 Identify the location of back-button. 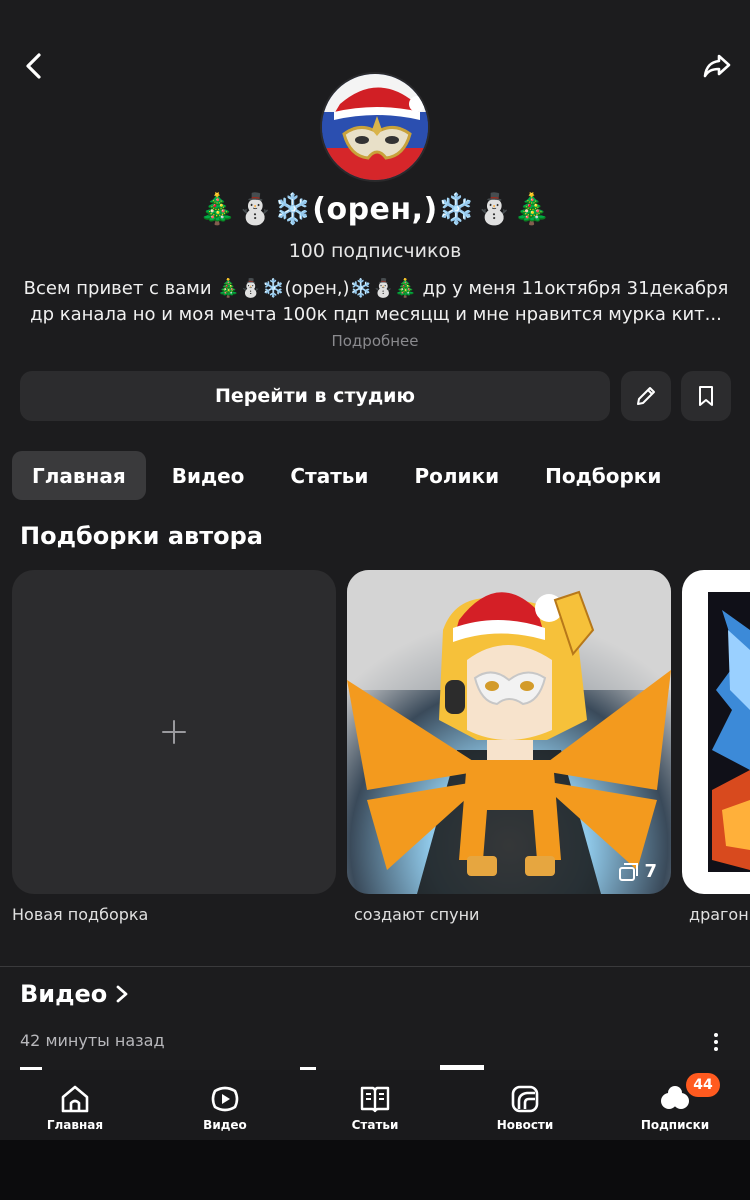
(34, 66).